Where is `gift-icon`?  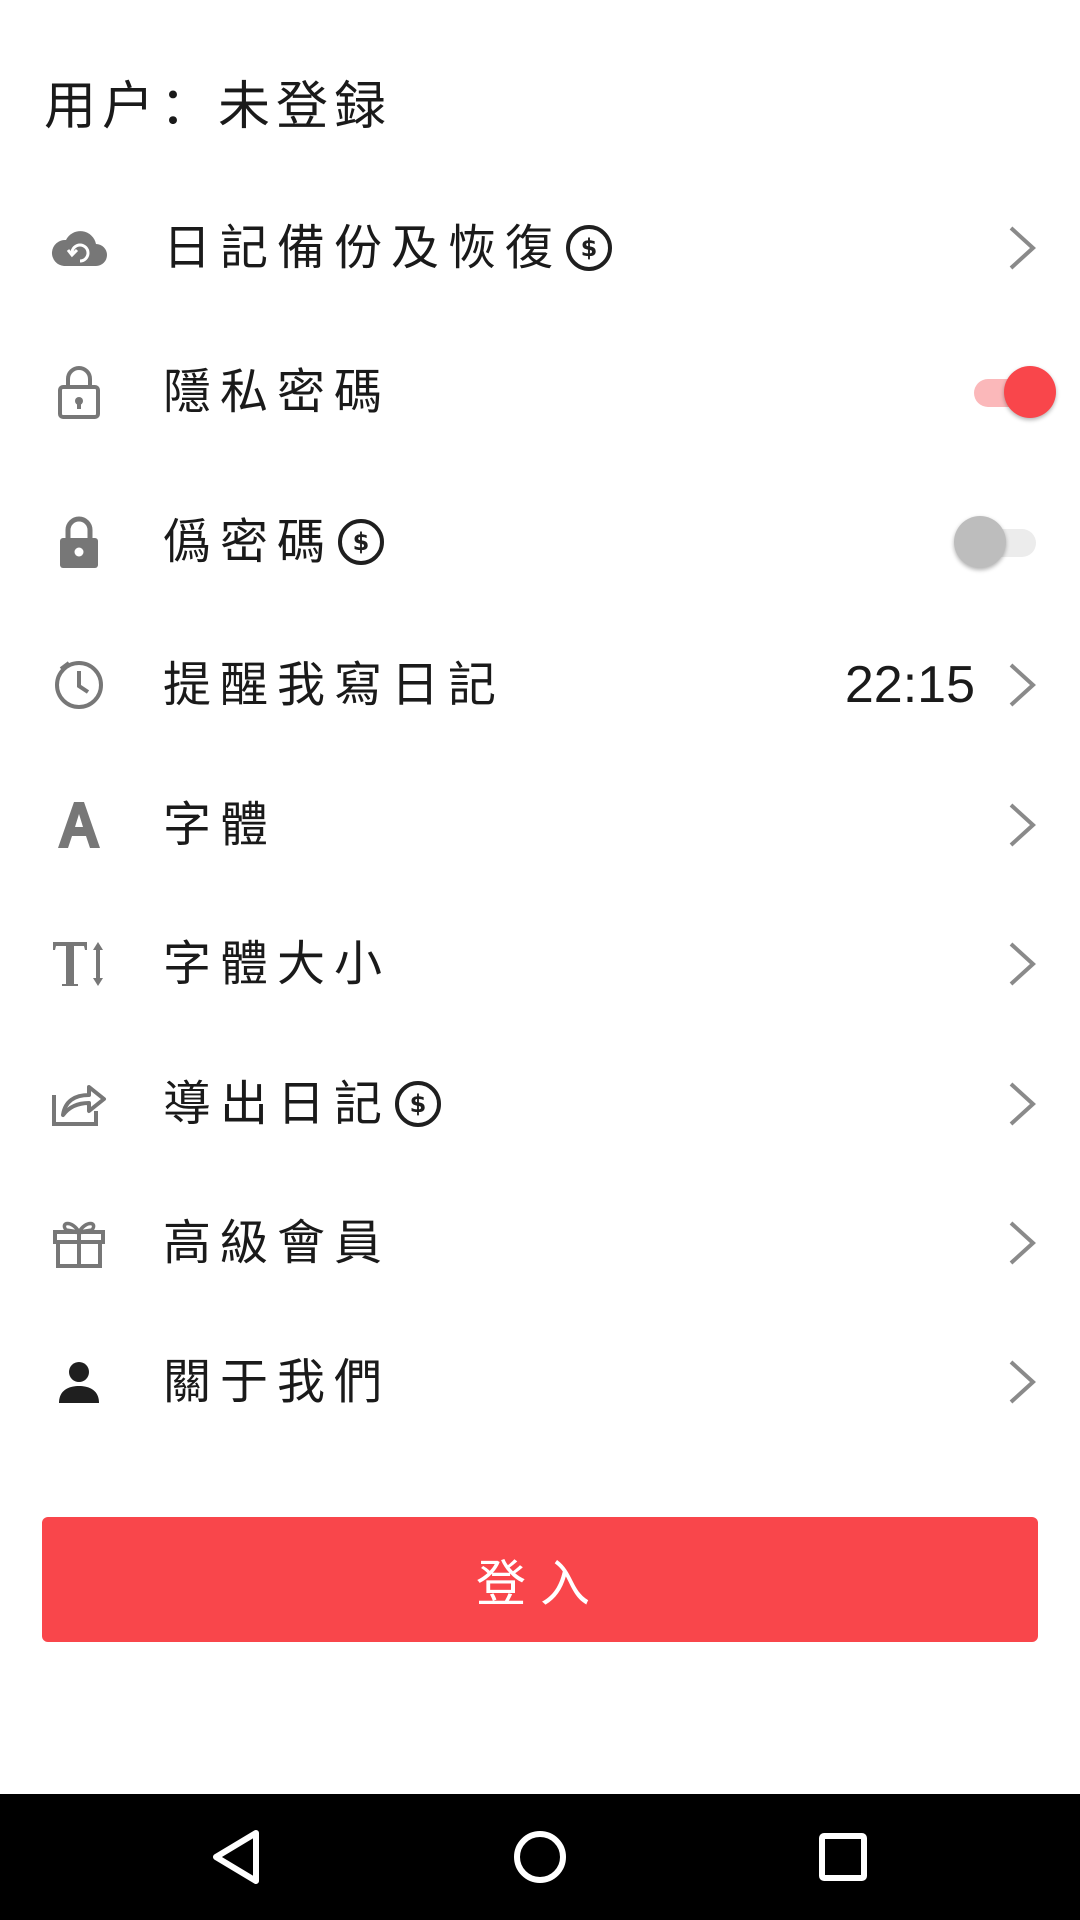 gift-icon is located at coordinates (79, 1243).